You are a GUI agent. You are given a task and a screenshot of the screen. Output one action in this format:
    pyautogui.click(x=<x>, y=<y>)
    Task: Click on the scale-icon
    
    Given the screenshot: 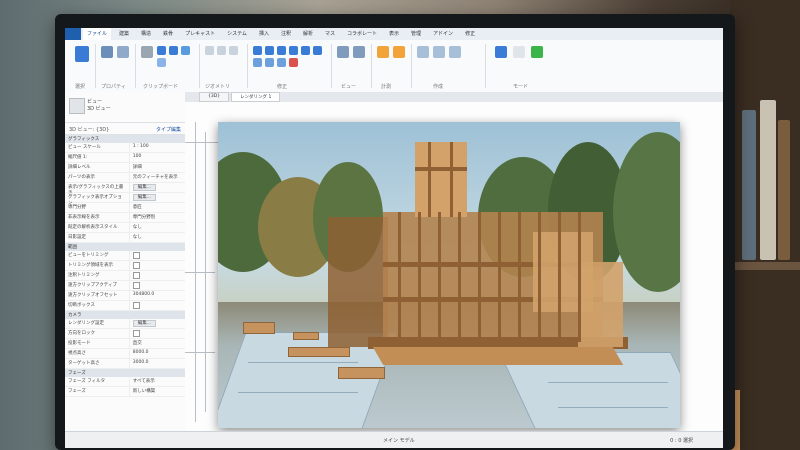 What is the action you would take?
    pyautogui.click(x=269, y=62)
    